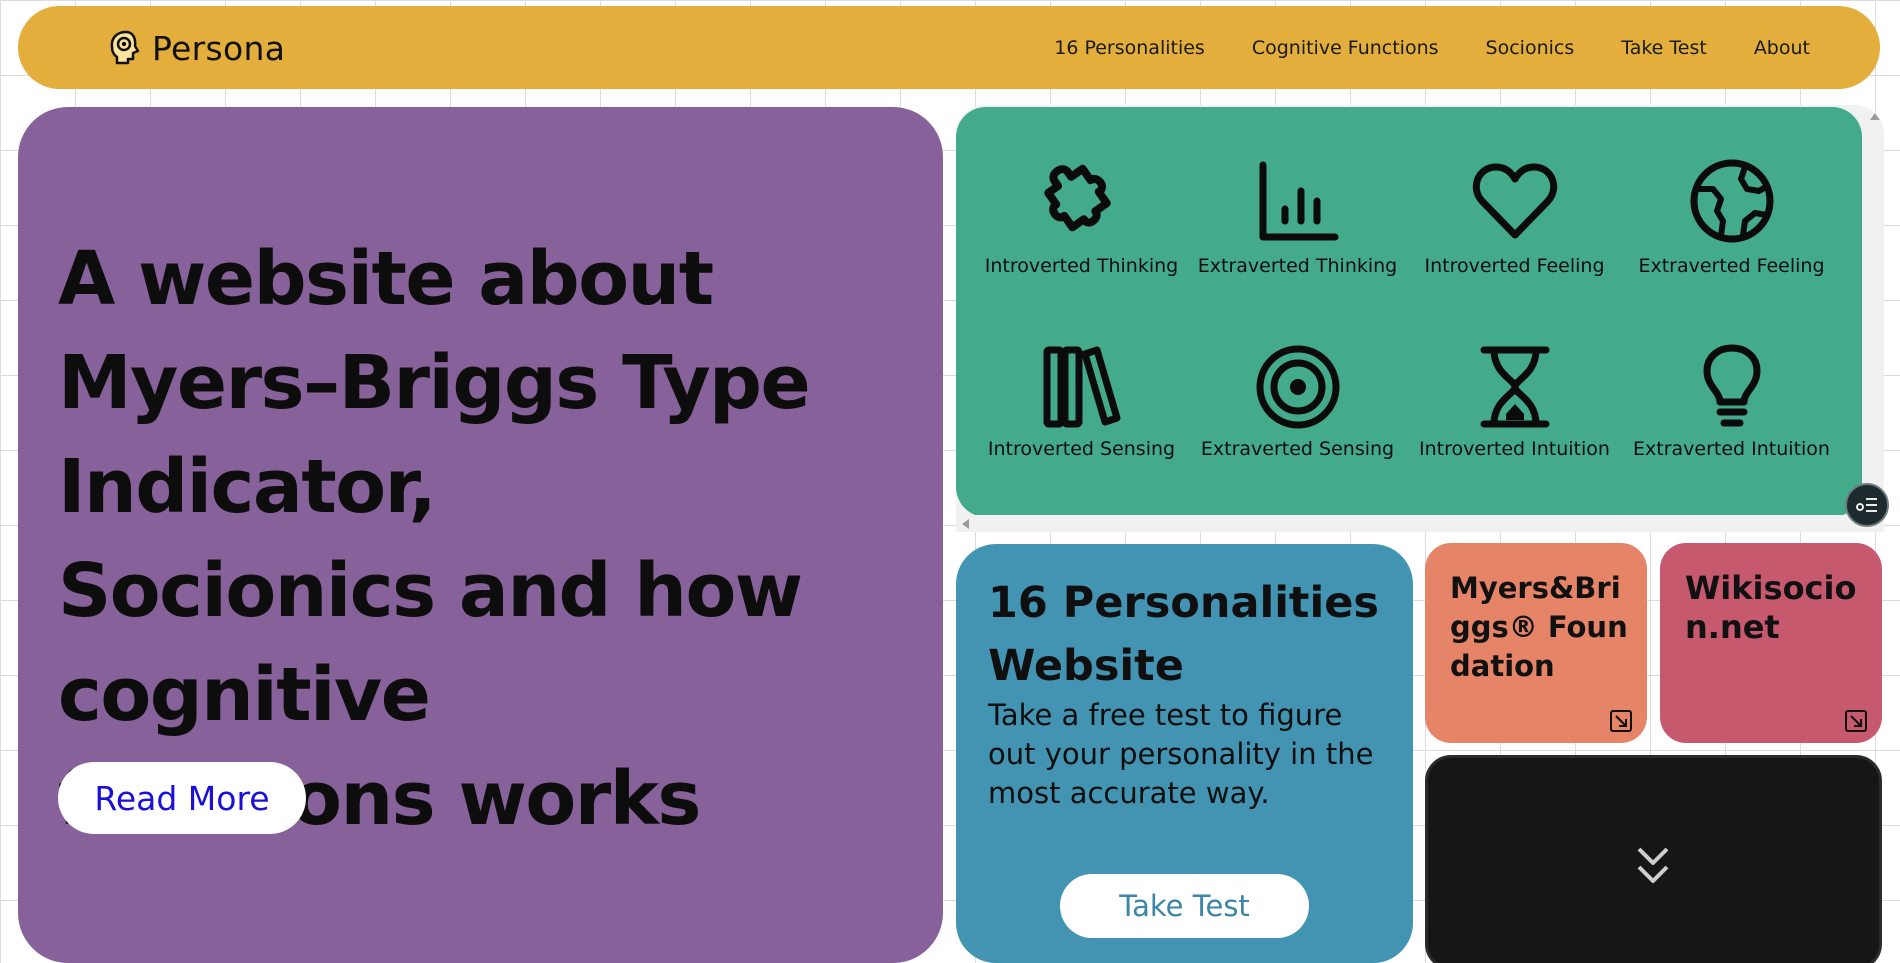 The image size is (1900, 963). Describe the element at coordinates (1875, 116) in the screenshot. I see `scroll-up-arrow-icon` at that location.